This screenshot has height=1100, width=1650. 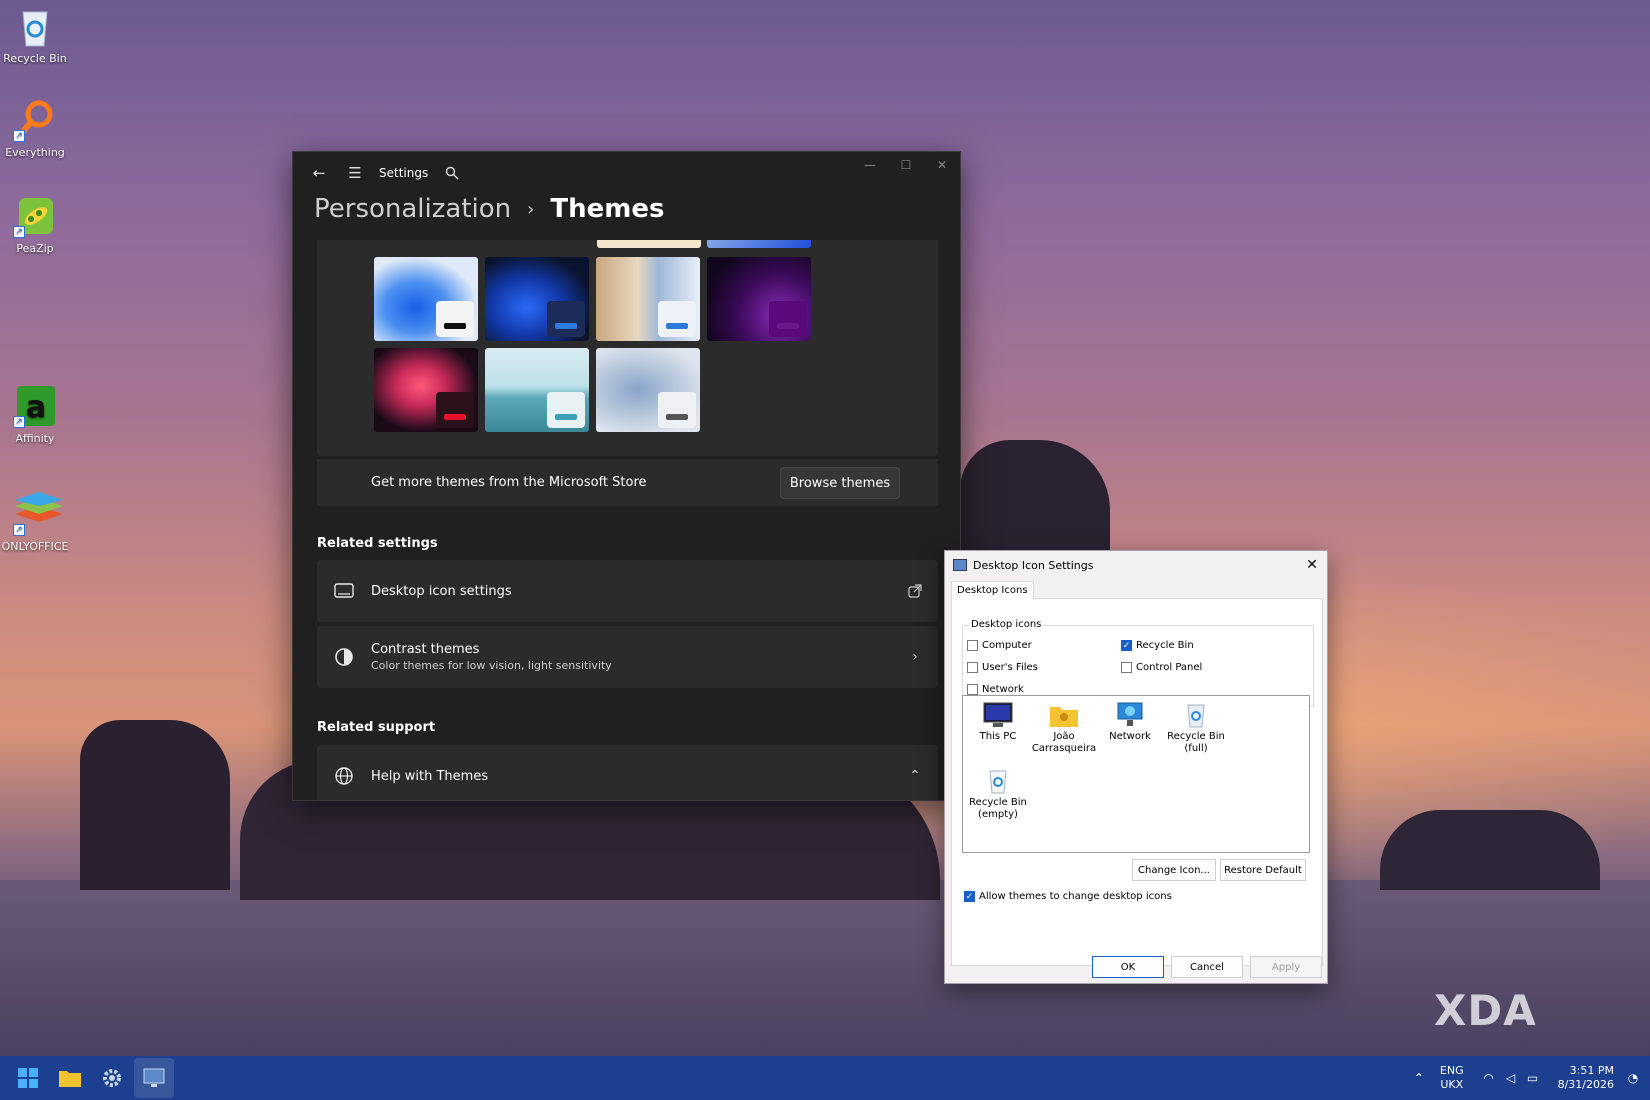 I want to click on restore-default-button: Restore Default, so click(x=1263, y=870).